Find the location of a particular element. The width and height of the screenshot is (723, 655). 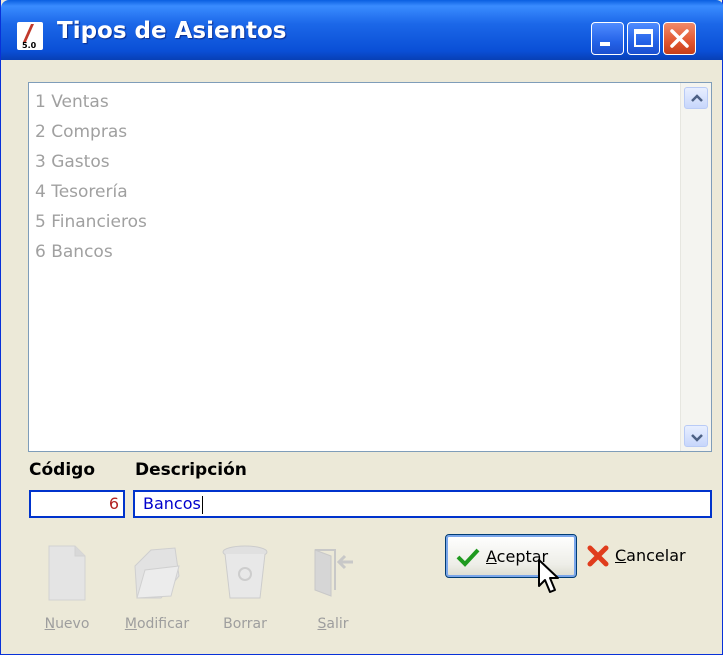

scroll-up-icon is located at coordinates (697, 98).